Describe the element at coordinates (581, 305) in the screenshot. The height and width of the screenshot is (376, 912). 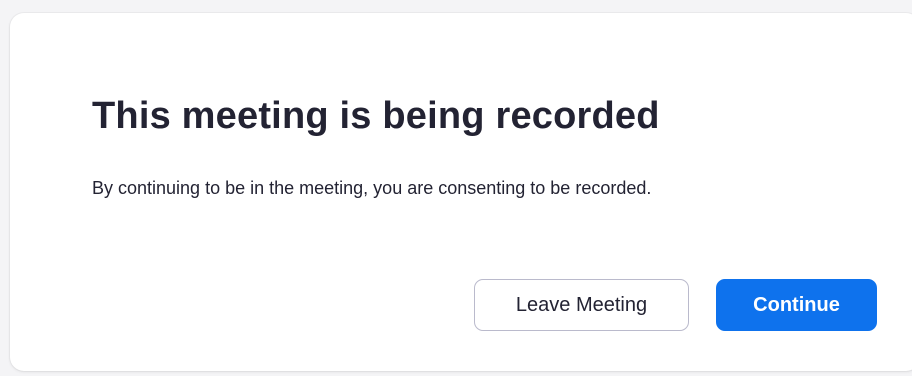
I see `leave-meeting-button: Leave Meeting` at that location.